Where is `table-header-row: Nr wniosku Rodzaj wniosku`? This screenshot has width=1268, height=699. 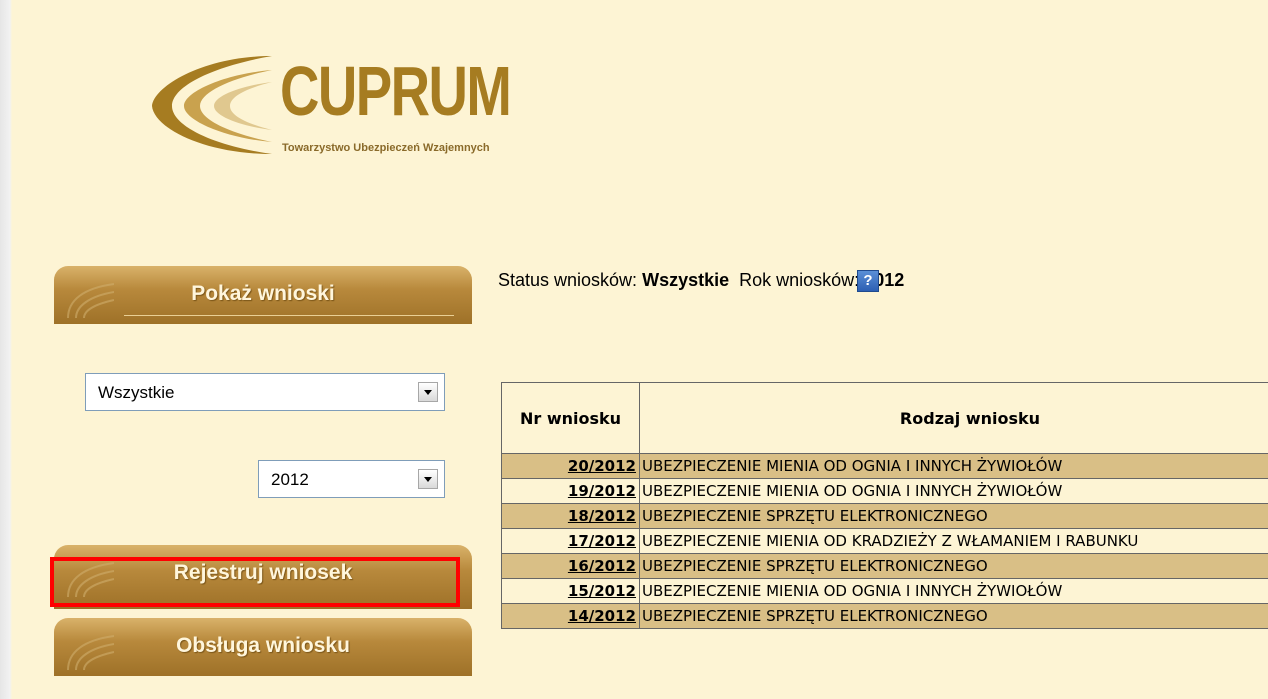 table-header-row: Nr wniosku Rodzaj wniosku is located at coordinates (884, 418).